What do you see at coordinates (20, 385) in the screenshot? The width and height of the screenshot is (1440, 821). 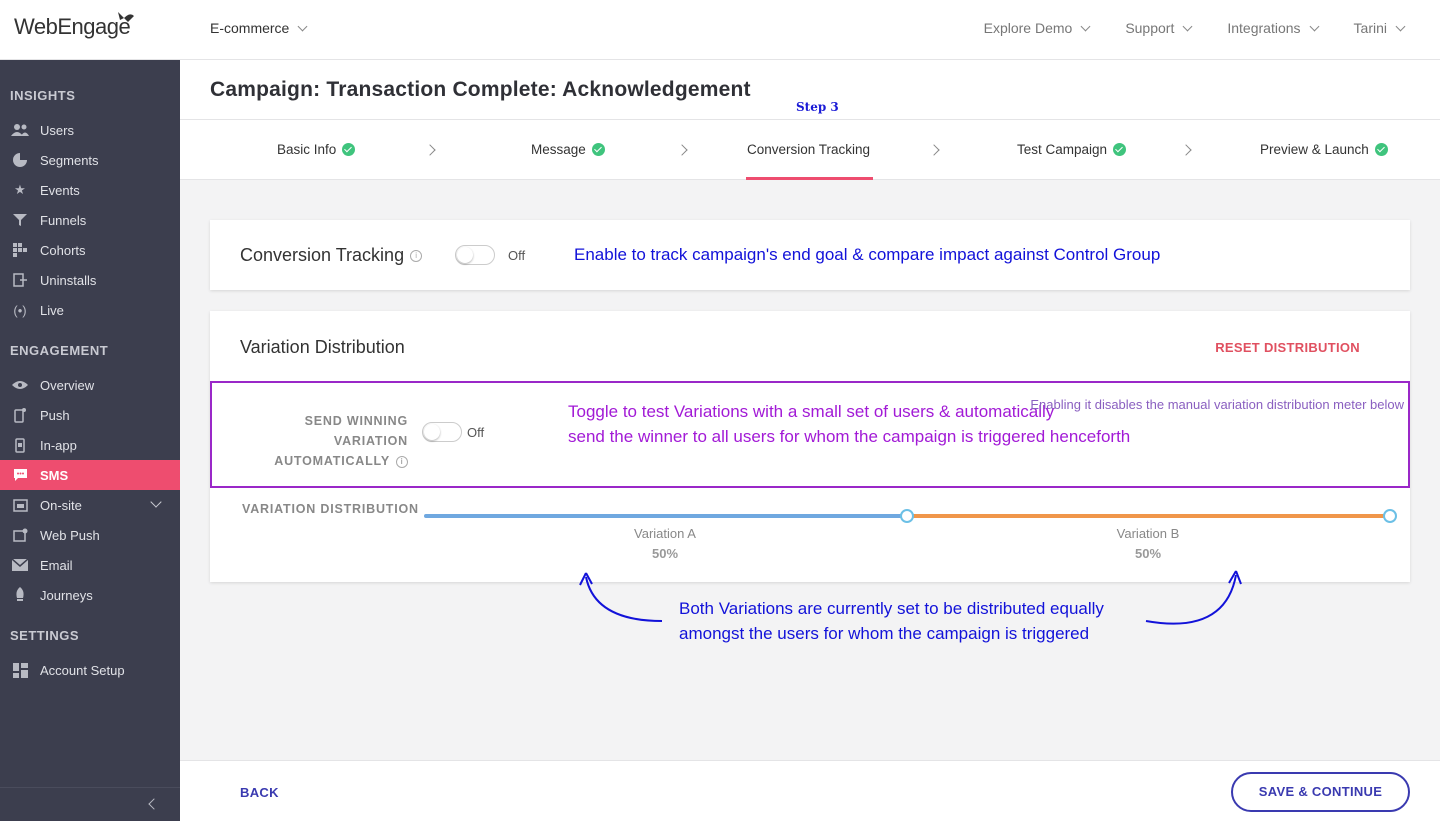 I see `eye-icon` at bounding box center [20, 385].